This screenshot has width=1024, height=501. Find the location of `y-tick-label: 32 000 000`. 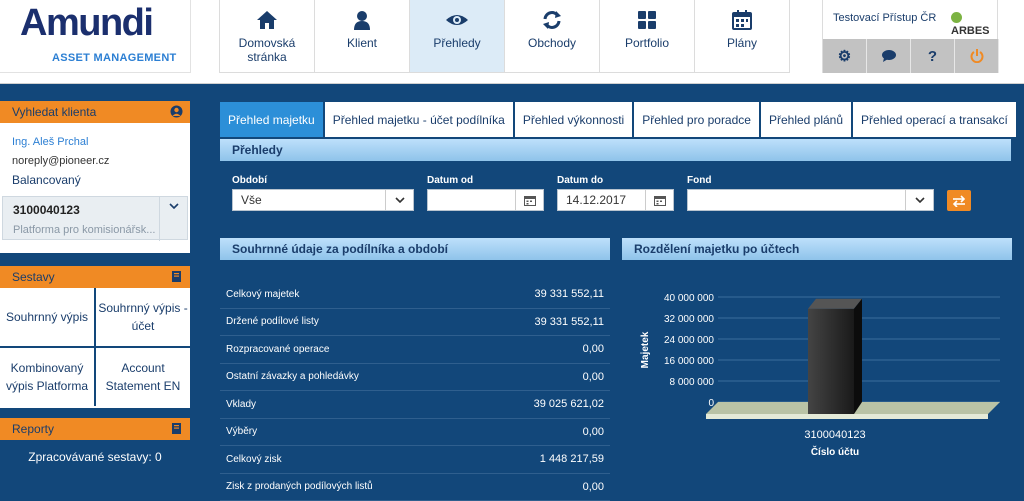

y-tick-label: 32 000 000 is located at coordinates (689, 319).